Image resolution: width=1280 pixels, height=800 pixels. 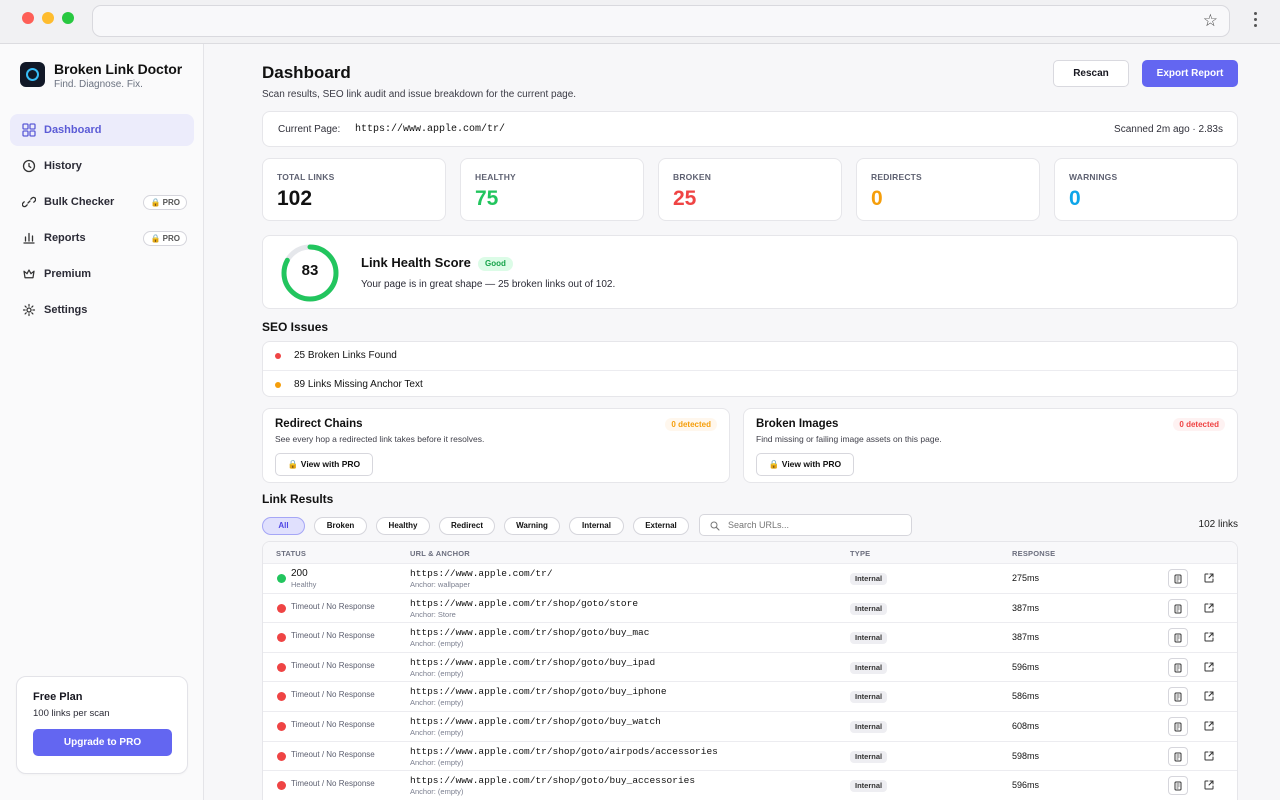 I want to click on current-page-url: https://www.apple.com/tr/, so click(x=430, y=129).